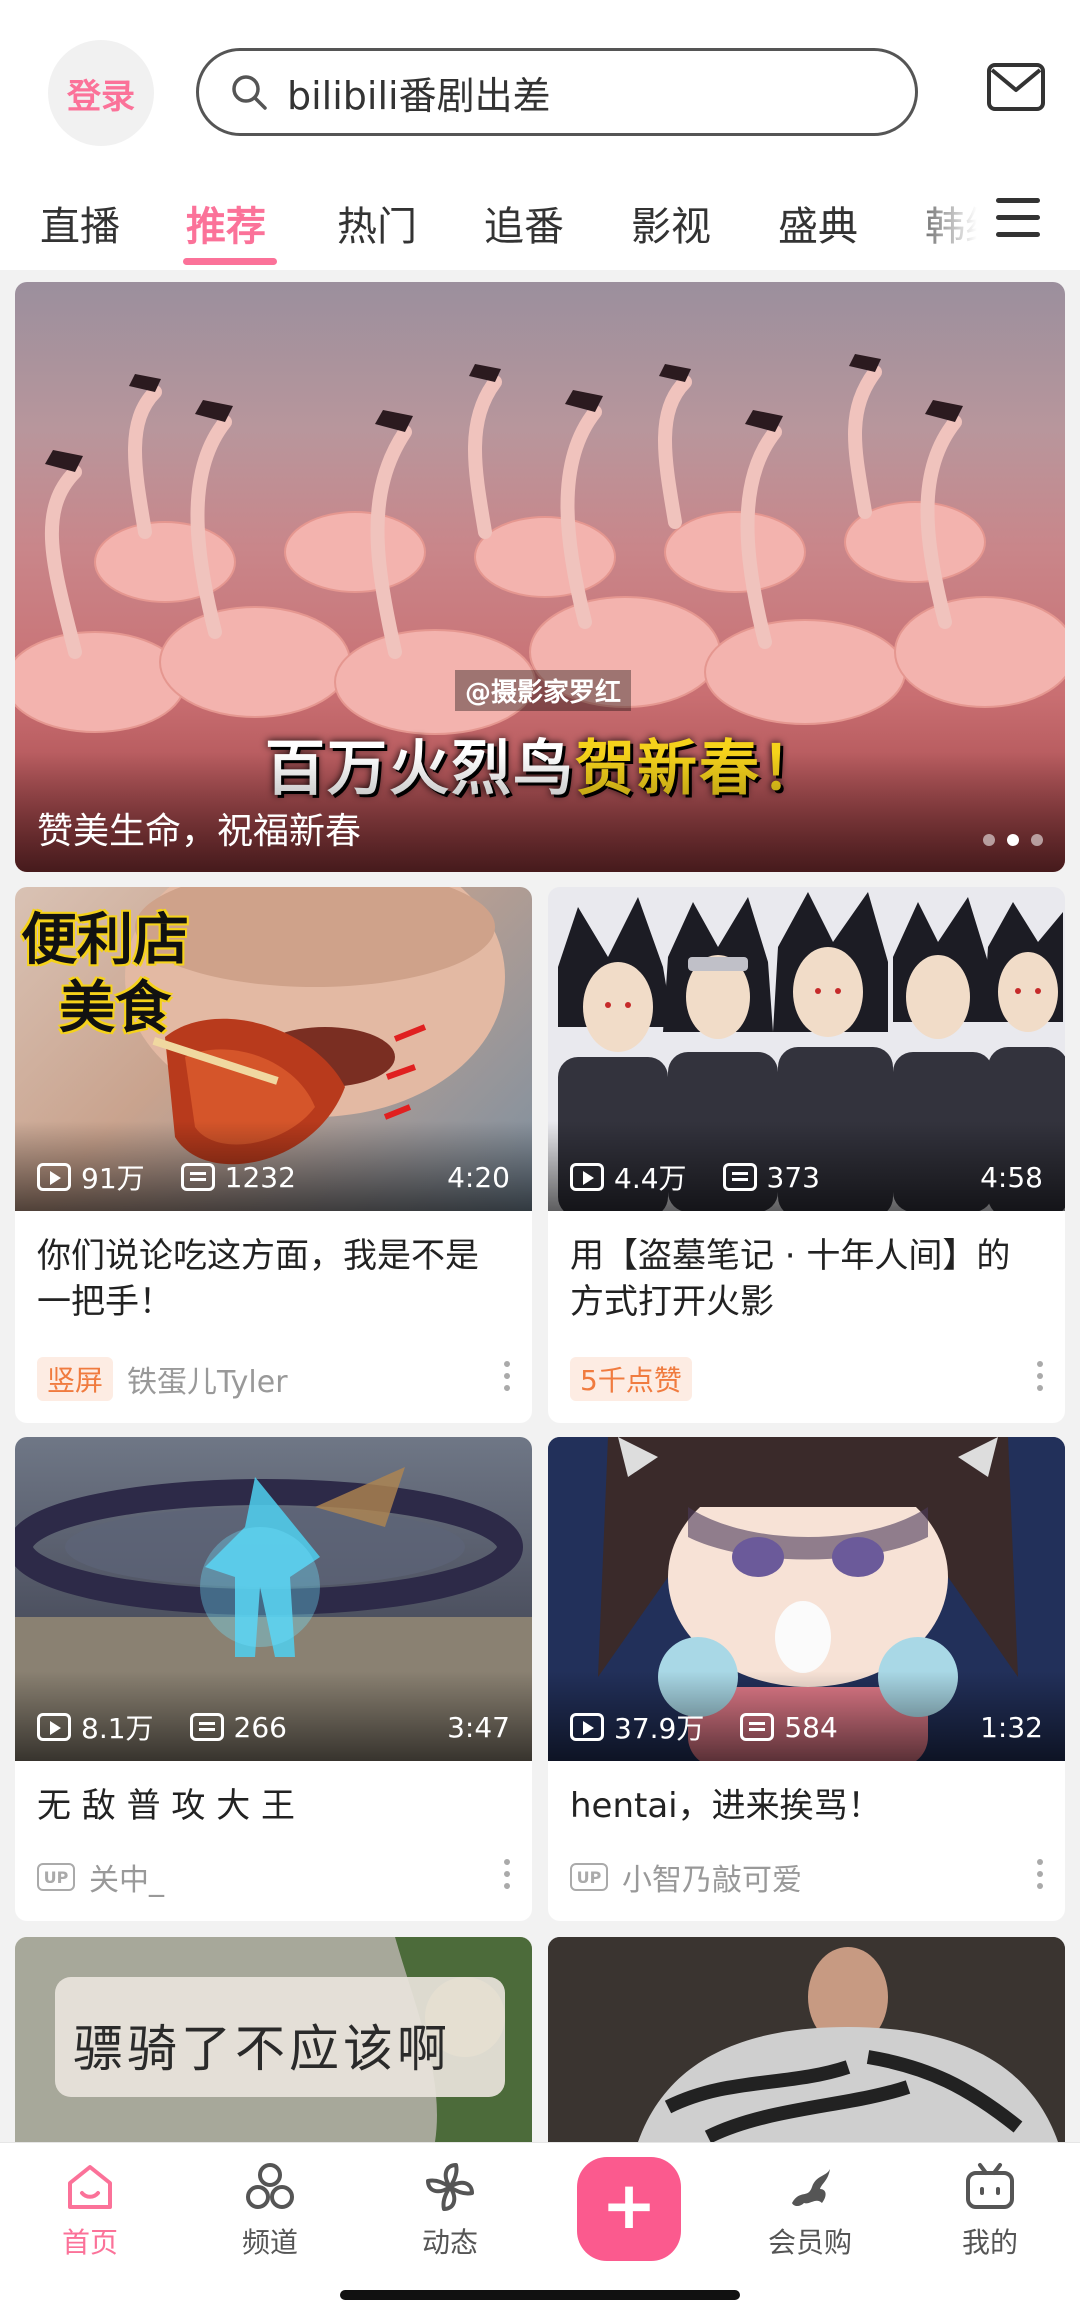 The height and width of the screenshot is (2320, 1080). What do you see at coordinates (113, 1178) in the screenshot?
I see `view-count: 91万` at bounding box center [113, 1178].